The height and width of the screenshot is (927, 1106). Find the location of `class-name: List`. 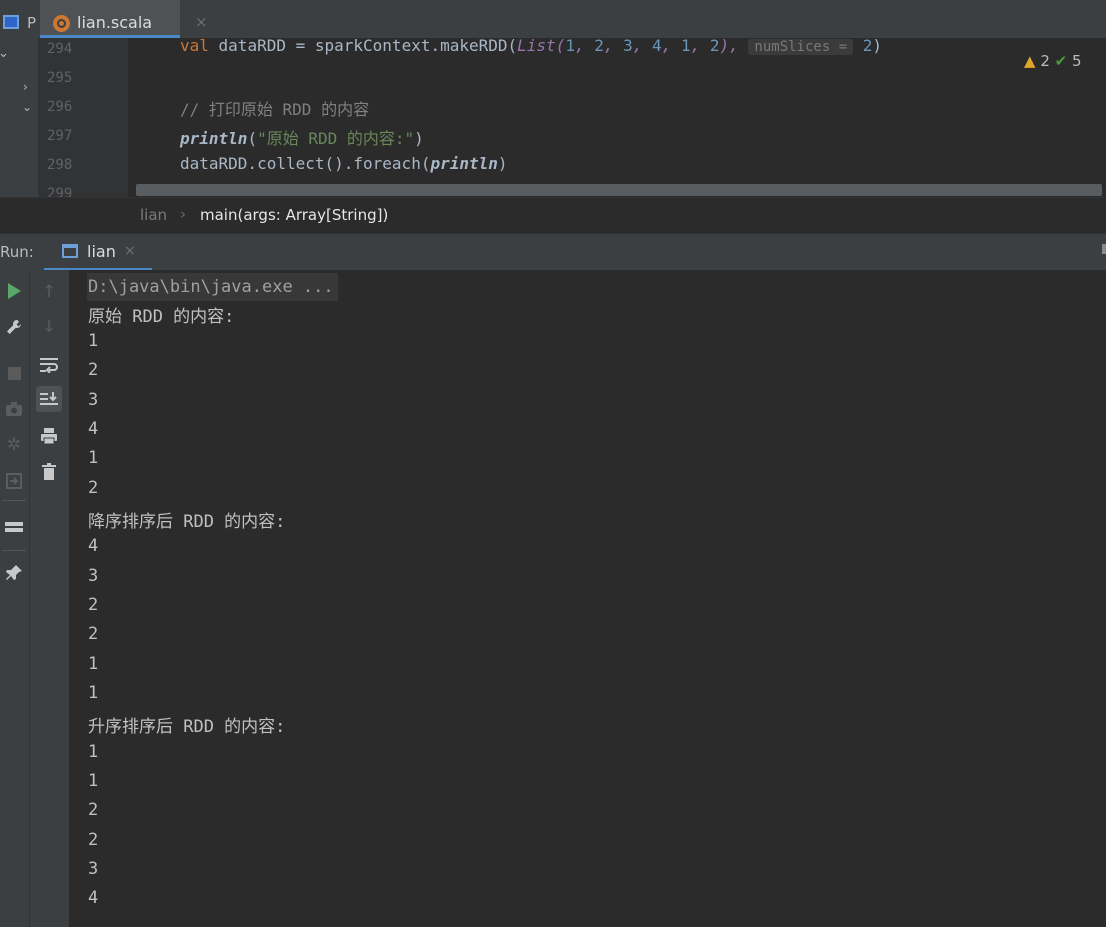

class-name: List is located at coordinates (536, 46).